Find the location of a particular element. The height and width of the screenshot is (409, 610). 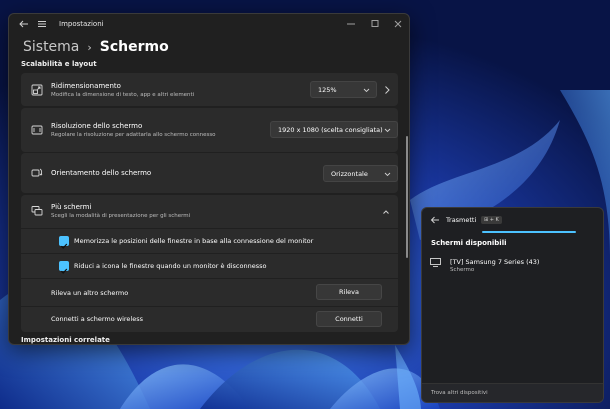

detect-display-row: Rileva un altro schermo Rileva is located at coordinates (209, 292).